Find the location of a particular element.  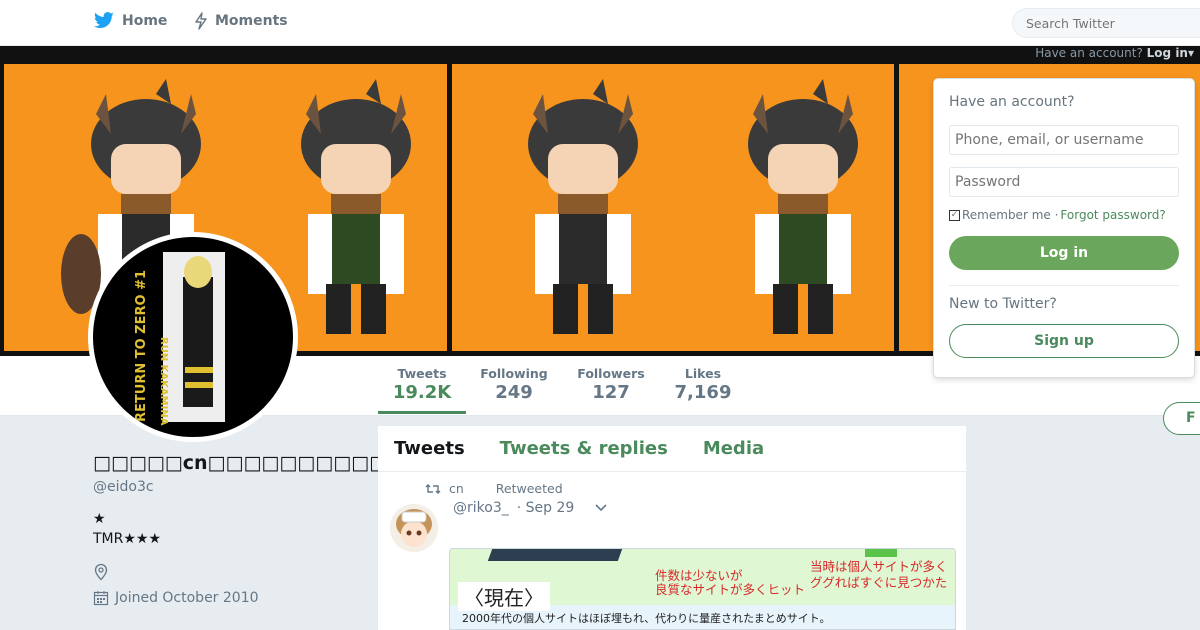

stat-label: Following is located at coordinates (514, 373).